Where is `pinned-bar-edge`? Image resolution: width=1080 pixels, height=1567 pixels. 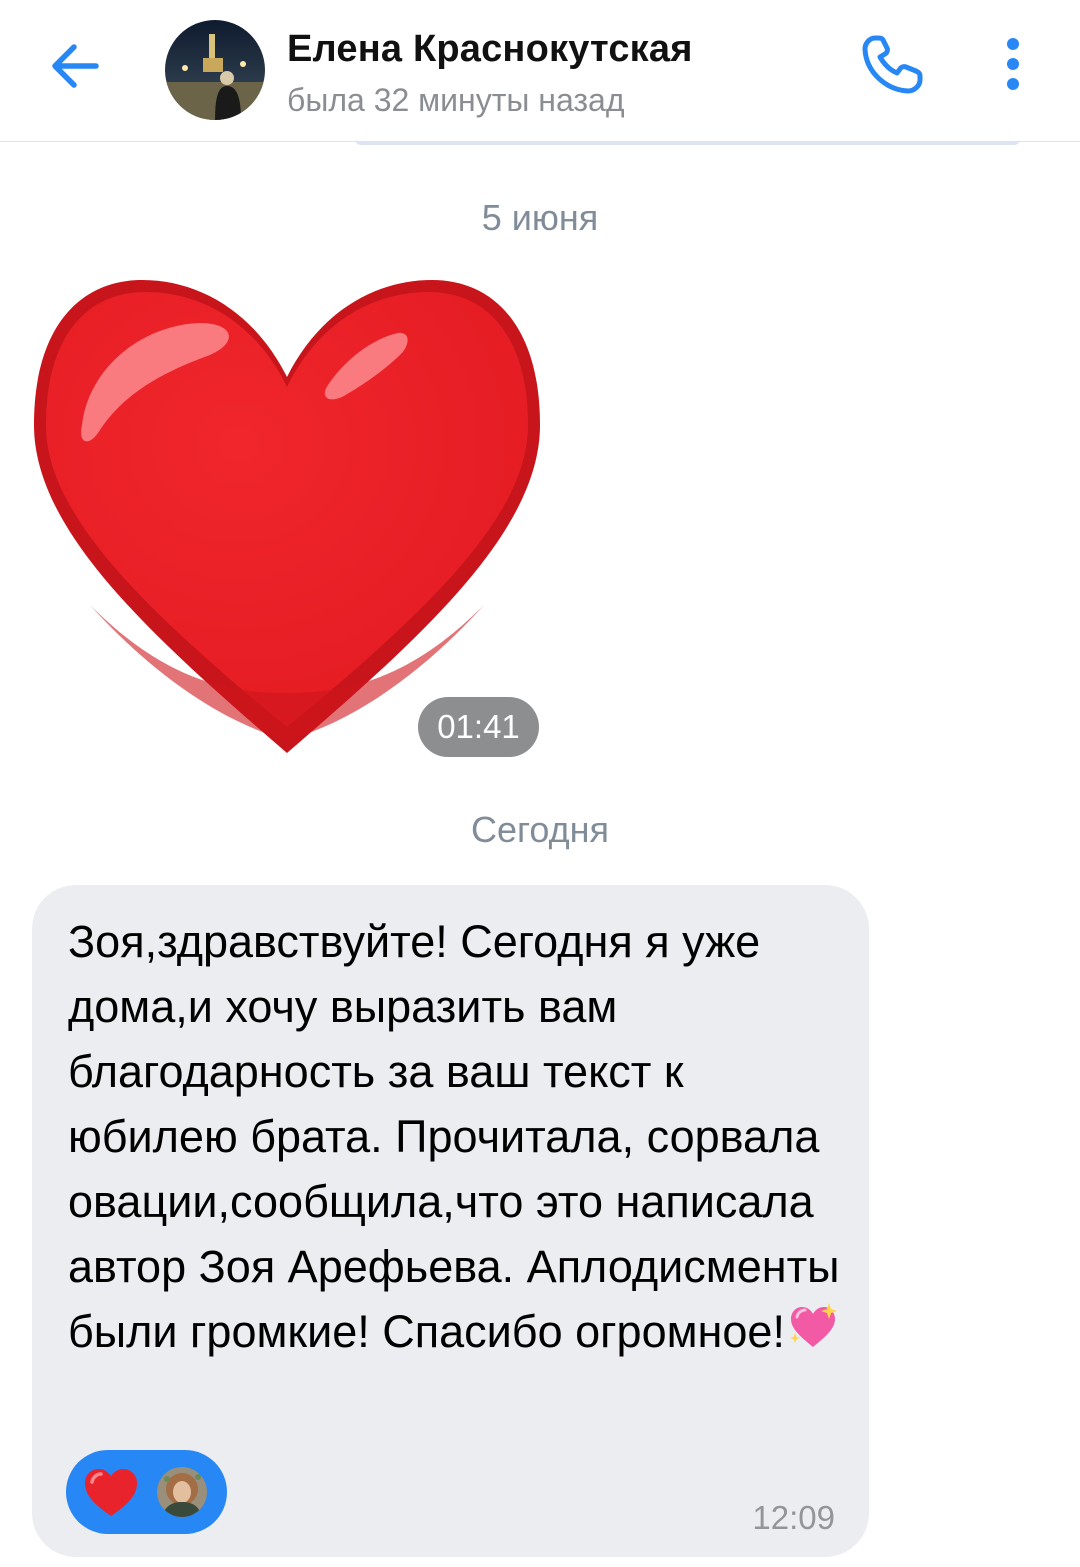 pinned-bar-edge is located at coordinates (687, 142).